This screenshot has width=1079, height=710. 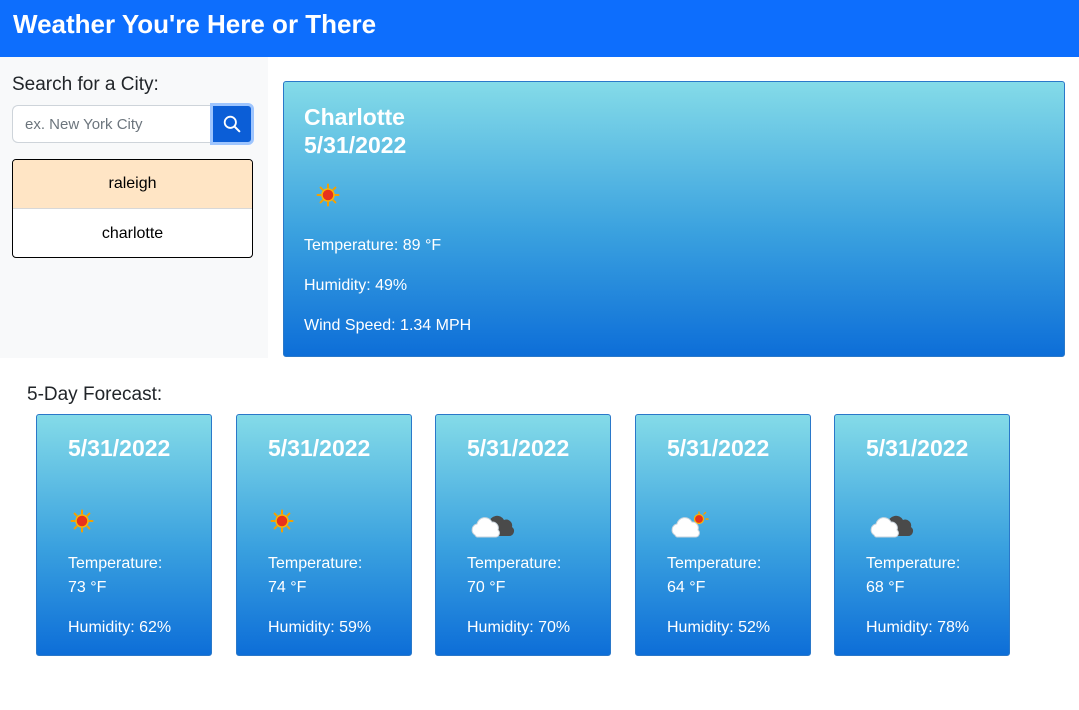 What do you see at coordinates (324, 535) in the screenshot?
I see `forecast-card: 5/31/2022 Temperature: 74 °F Humidity: 59%` at bounding box center [324, 535].